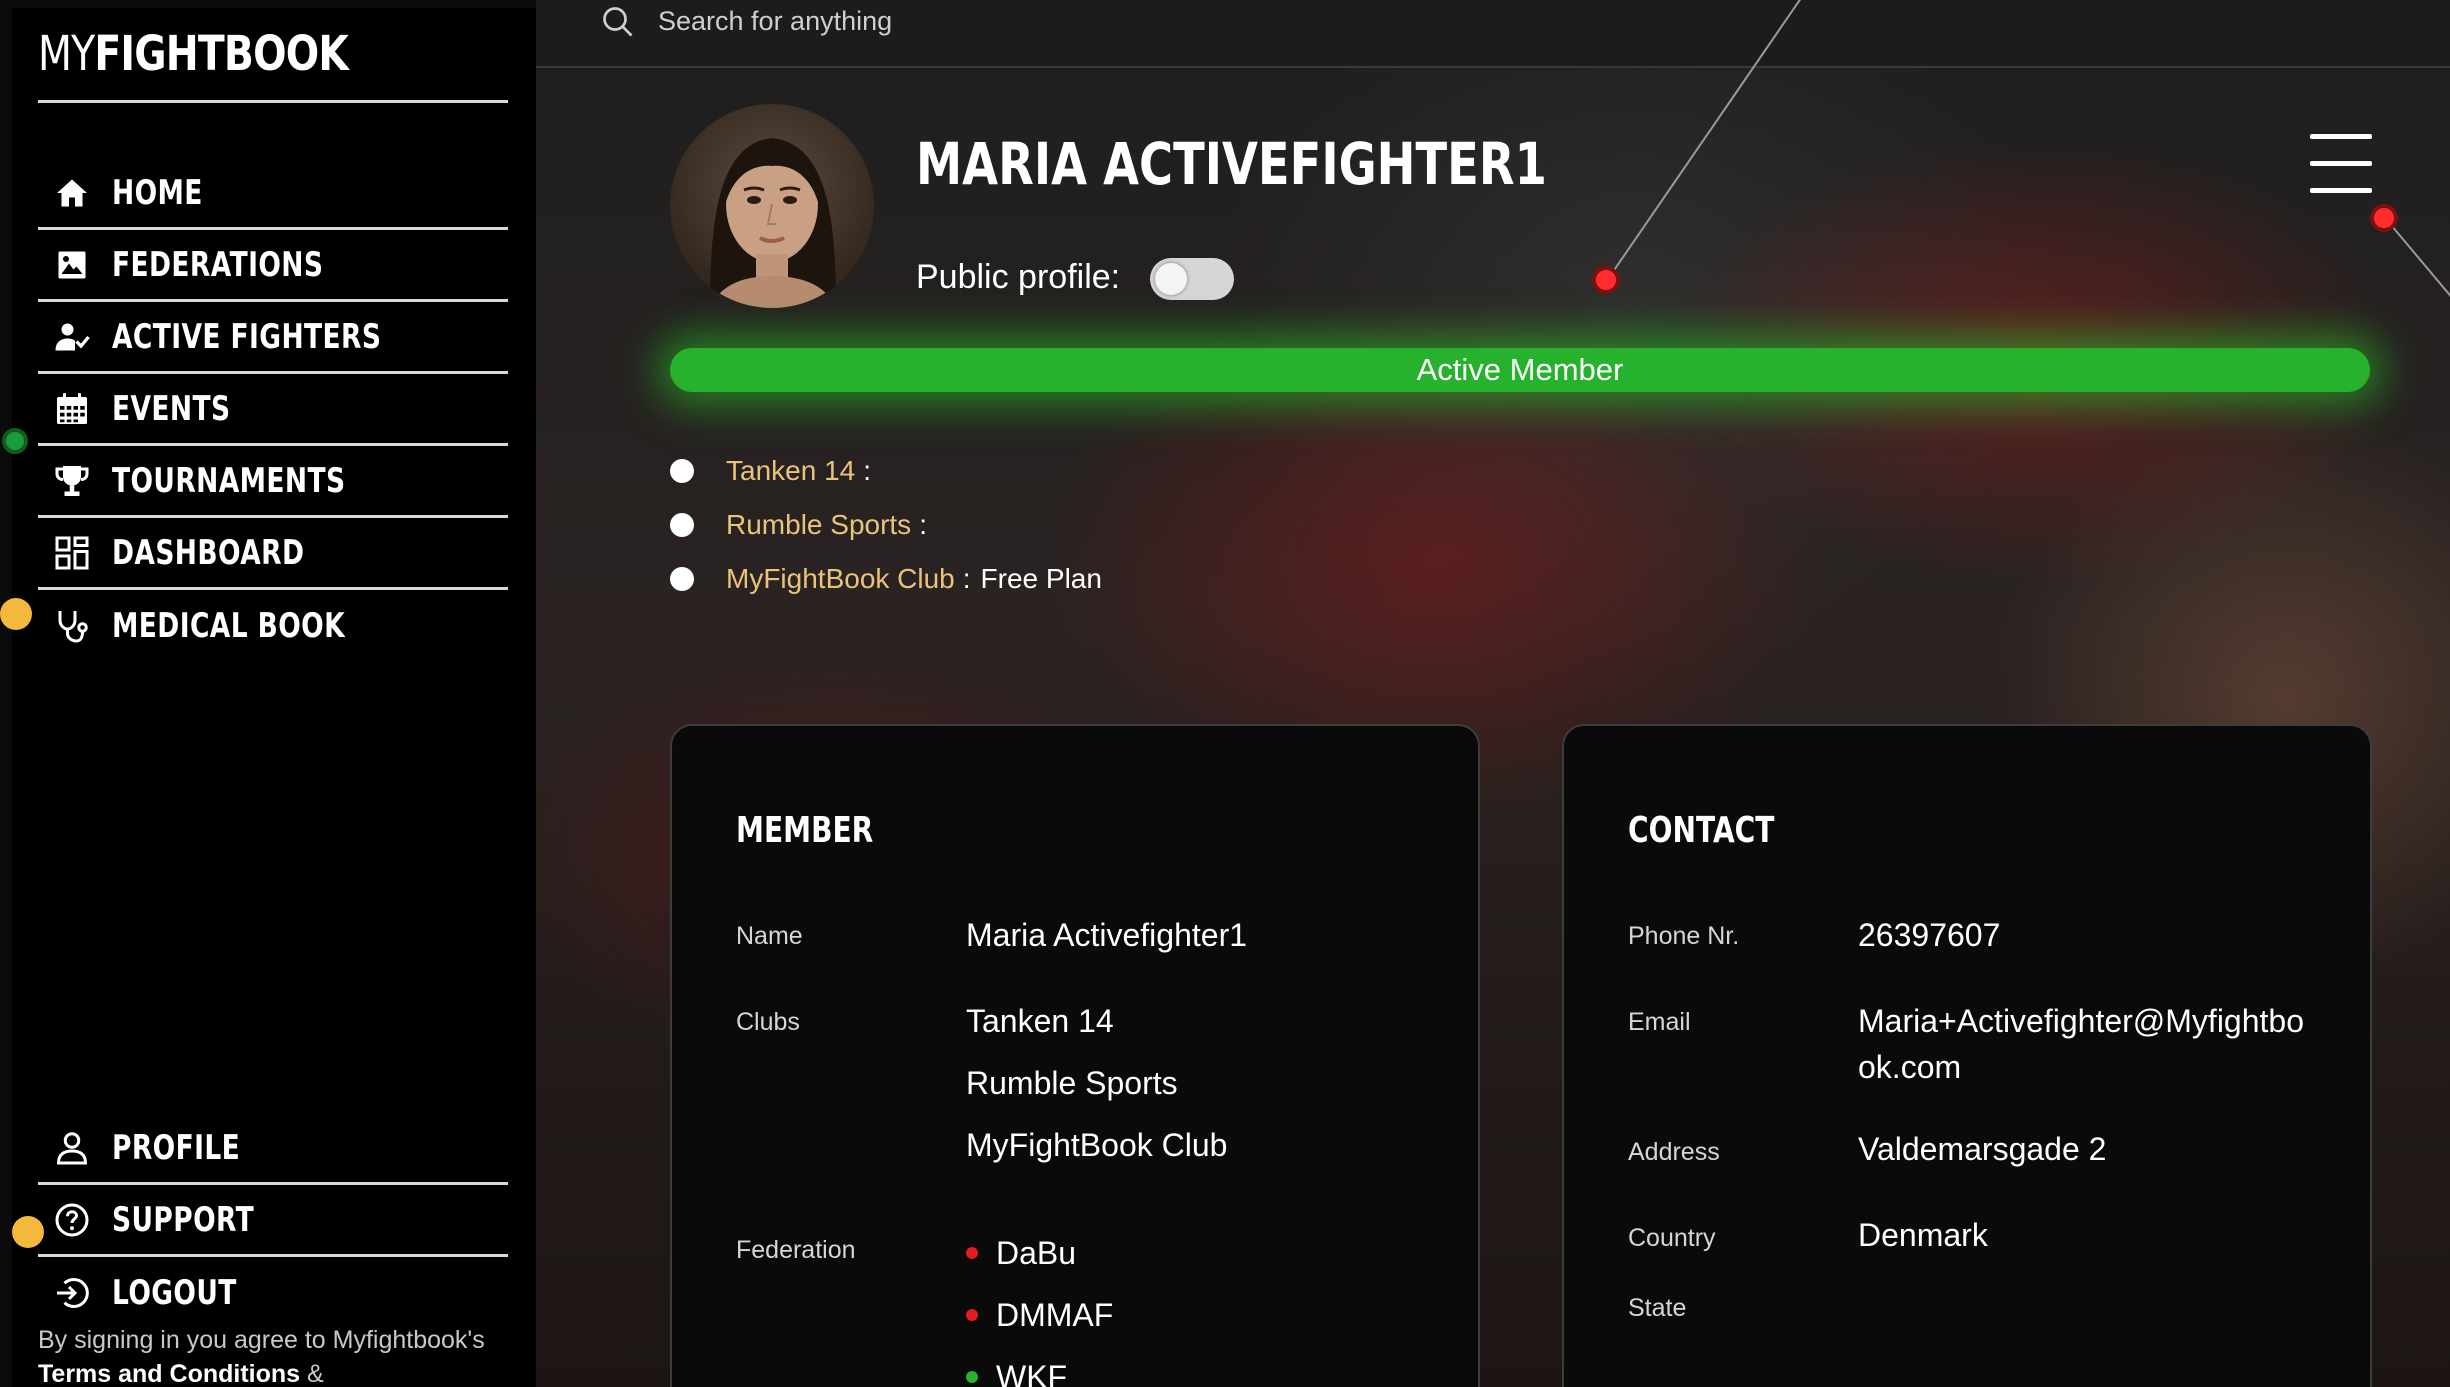 This screenshot has width=2450, height=1387. I want to click on name-value: Maria Activefighter1, so click(1107, 935).